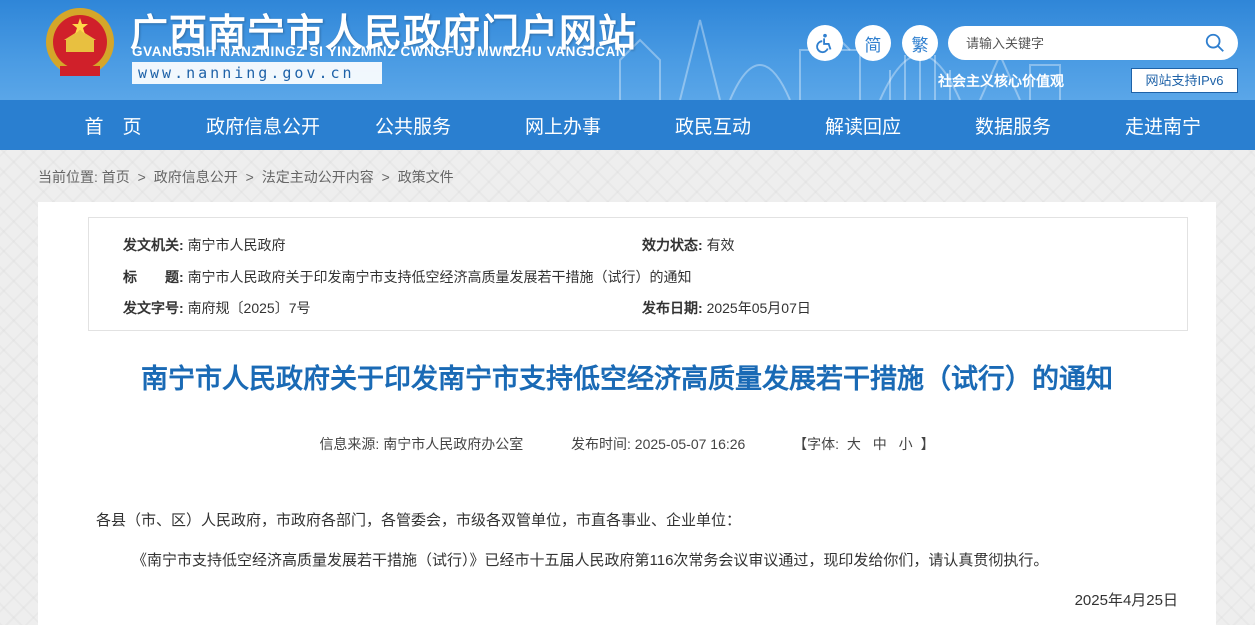 This screenshot has height=625, width=1255. Describe the element at coordinates (318, 177) in the screenshot. I see `breadcrumb-statutory-content: 法定主动公开内容` at that location.